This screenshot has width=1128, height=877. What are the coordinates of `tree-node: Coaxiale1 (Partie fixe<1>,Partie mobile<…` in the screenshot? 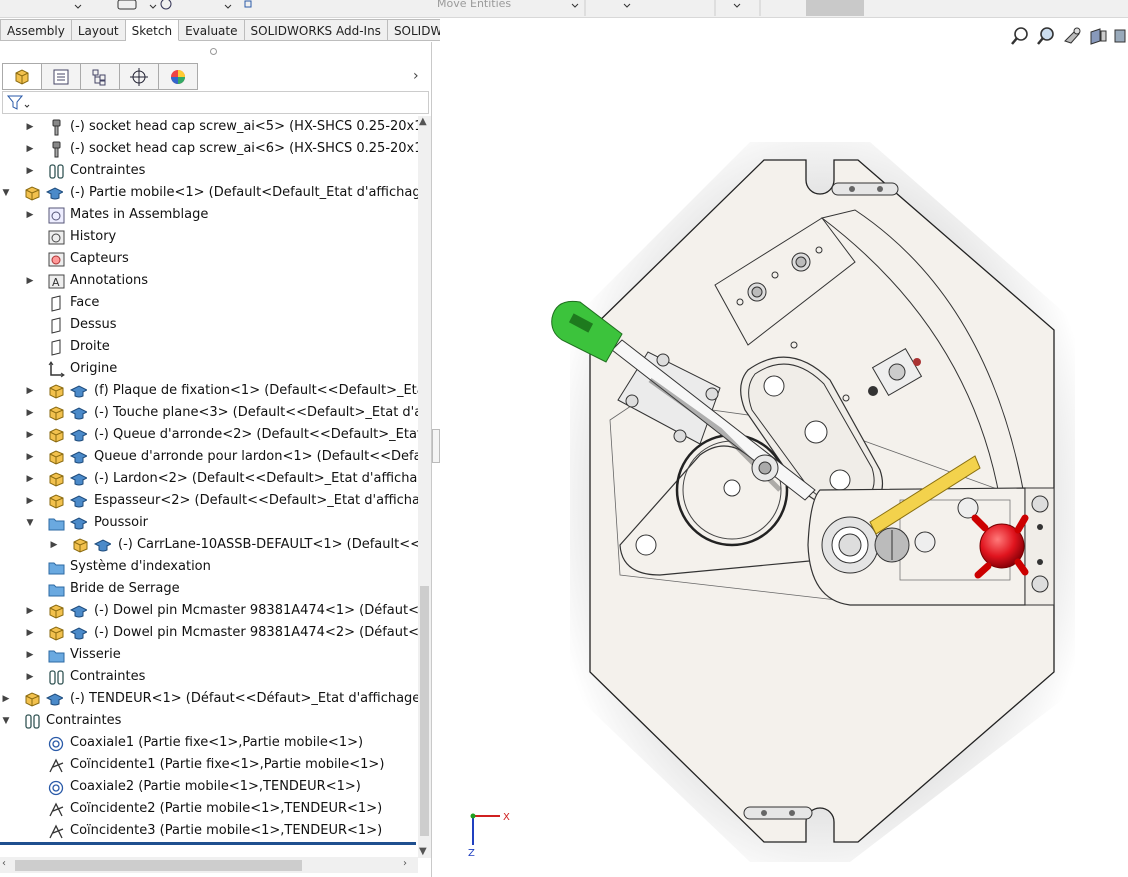 It's located at (209, 743).